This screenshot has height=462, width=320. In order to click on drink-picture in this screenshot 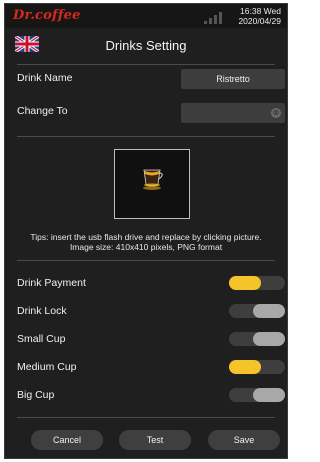, I will do `click(152, 184)`.